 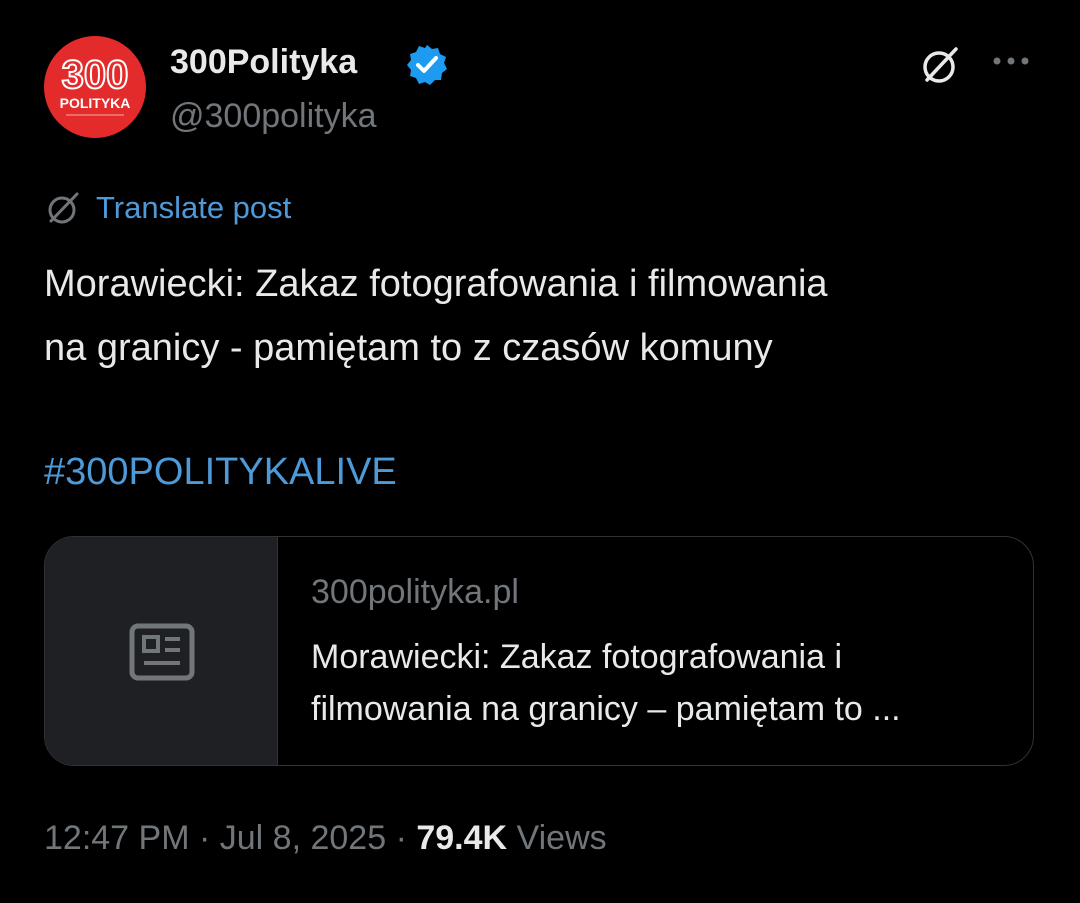 What do you see at coordinates (1011, 61) in the screenshot?
I see `more-options-icon` at bounding box center [1011, 61].